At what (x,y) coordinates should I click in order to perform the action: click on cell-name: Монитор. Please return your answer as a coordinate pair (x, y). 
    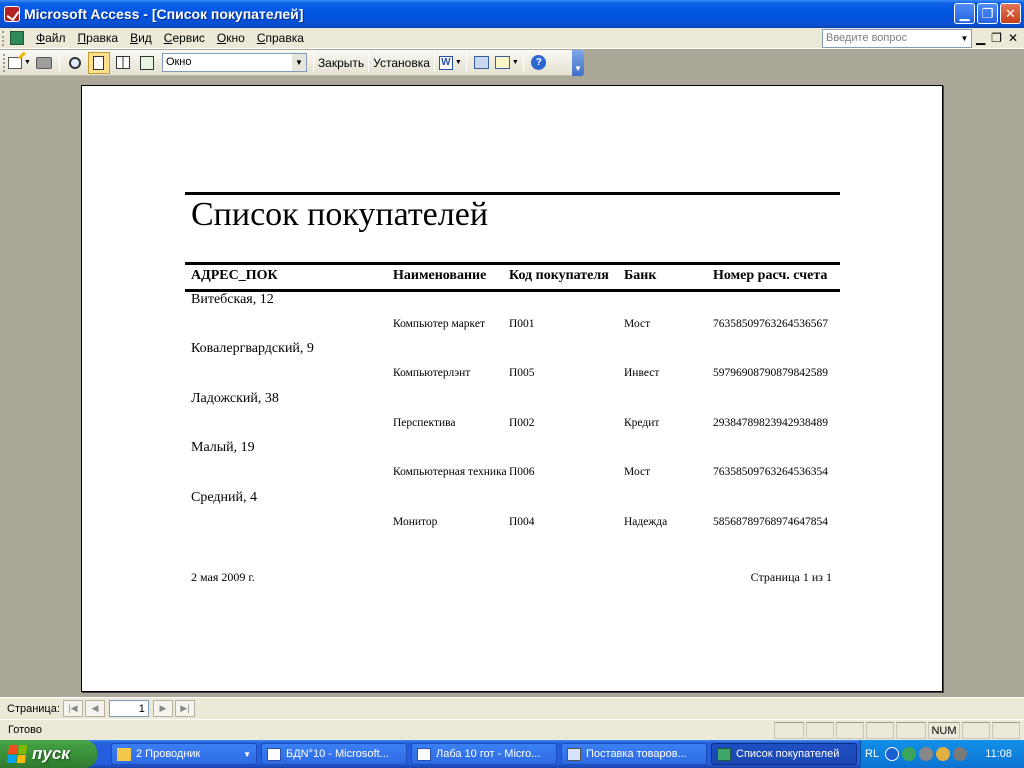
    Looking at the image, I should click on (415, 522).